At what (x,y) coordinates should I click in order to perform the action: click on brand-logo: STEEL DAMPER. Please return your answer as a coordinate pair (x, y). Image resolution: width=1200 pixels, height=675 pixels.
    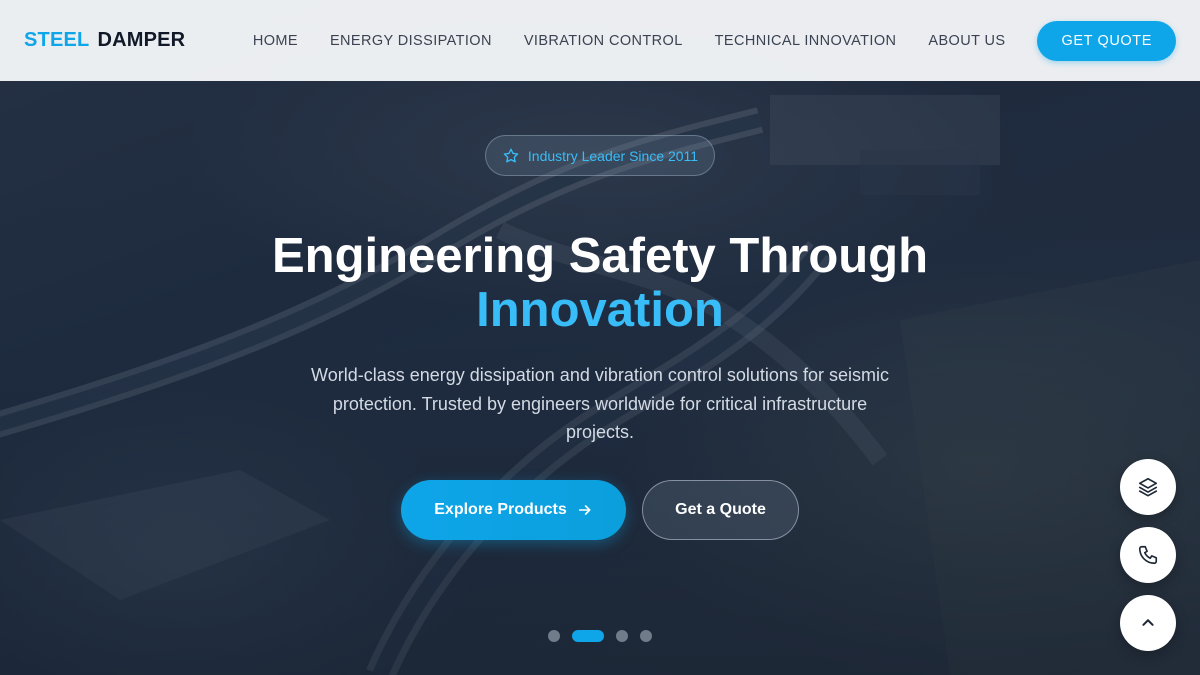
    Looking at the image, I should click on (104, 40).